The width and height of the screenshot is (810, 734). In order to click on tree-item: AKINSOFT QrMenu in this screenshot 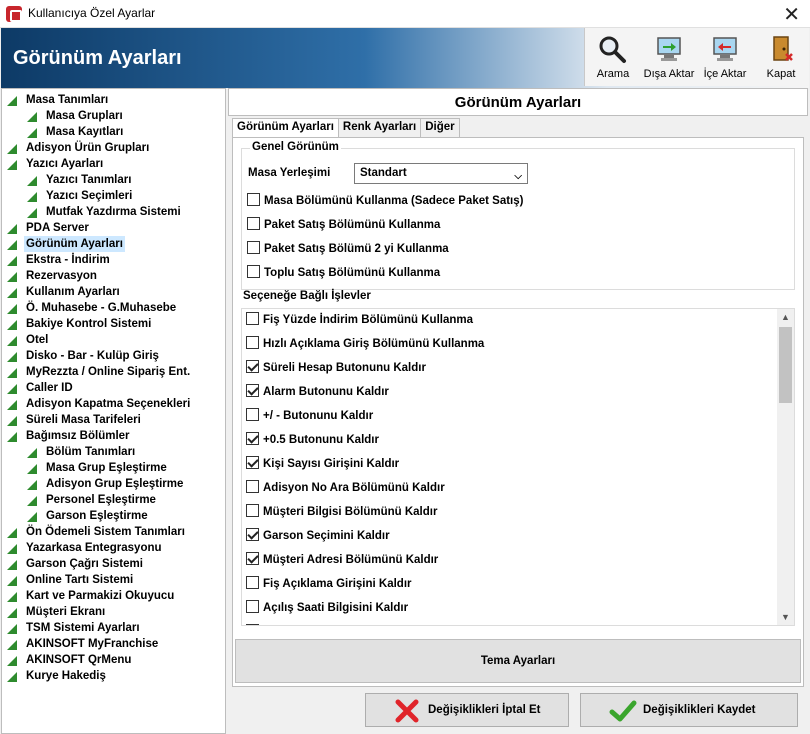, I will do `click(113, 660)`.